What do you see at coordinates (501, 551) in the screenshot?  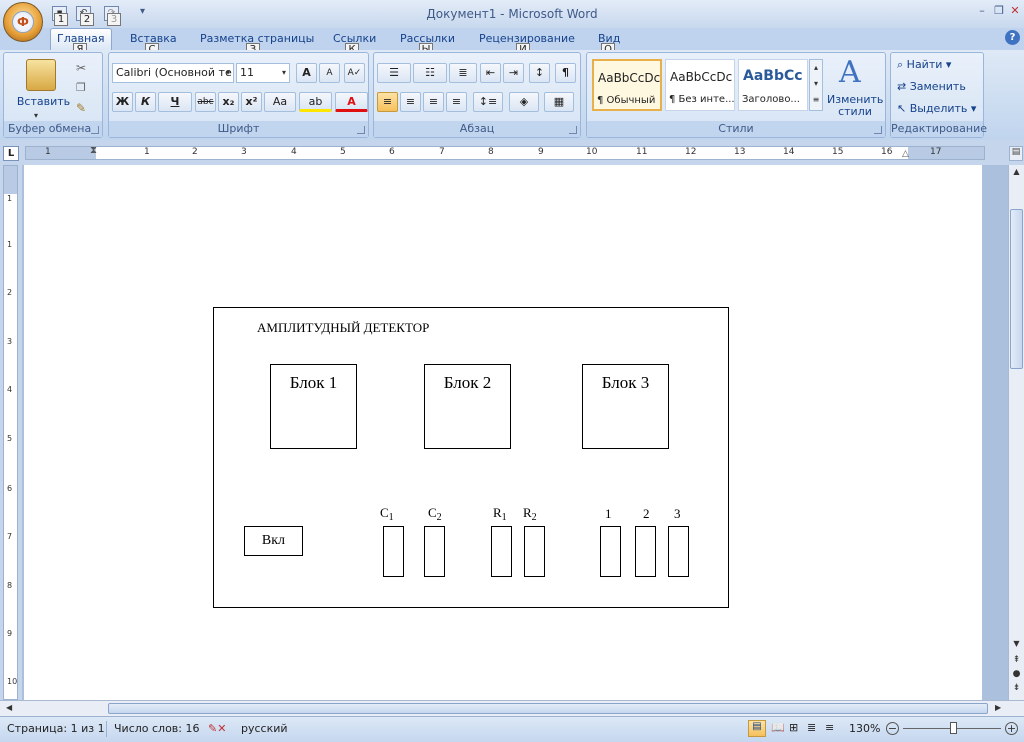 I see `switch-r1` at bounding box center [501, 551].